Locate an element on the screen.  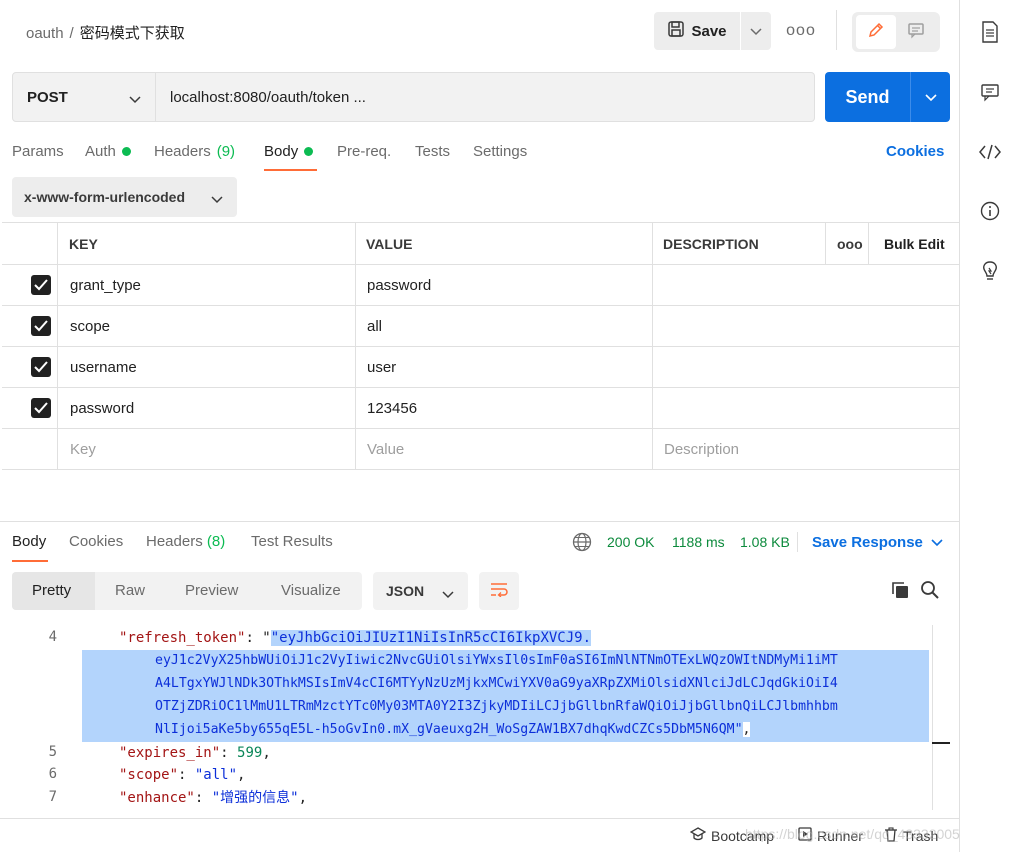
pencil-icon is located at coordinates (876, 32).